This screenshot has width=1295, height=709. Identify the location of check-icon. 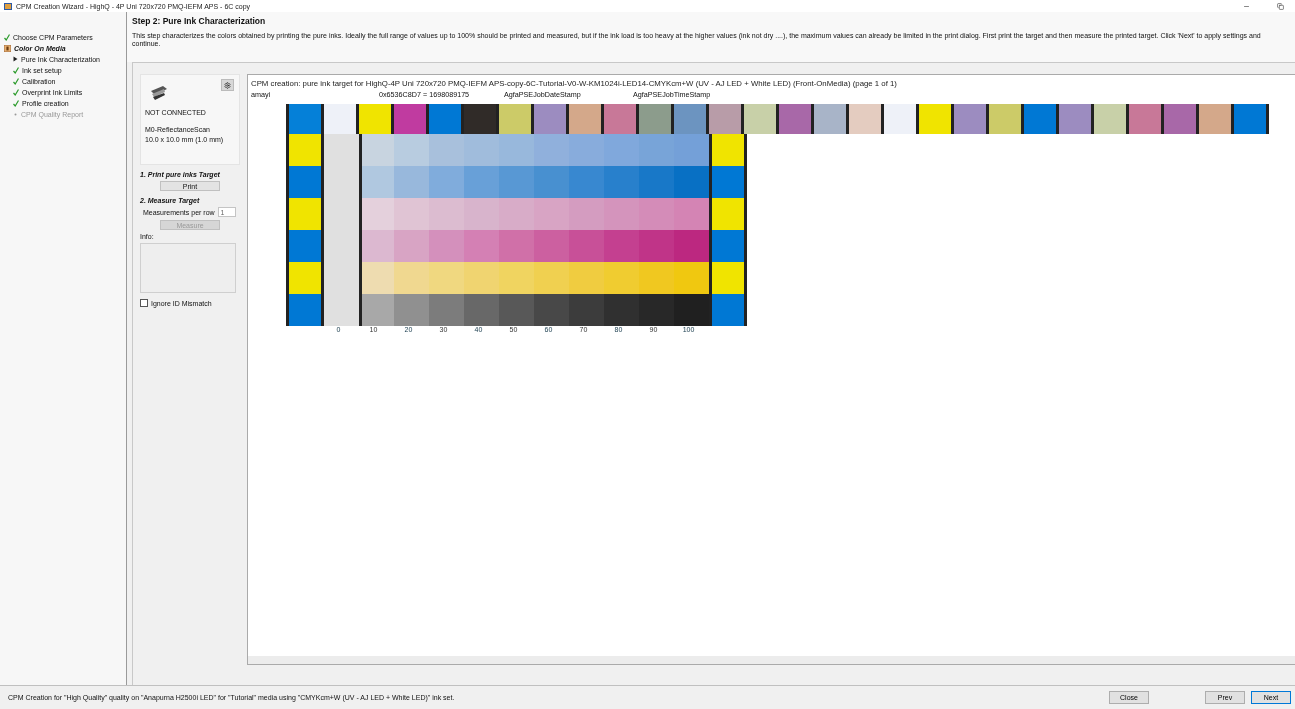
(7, 37).